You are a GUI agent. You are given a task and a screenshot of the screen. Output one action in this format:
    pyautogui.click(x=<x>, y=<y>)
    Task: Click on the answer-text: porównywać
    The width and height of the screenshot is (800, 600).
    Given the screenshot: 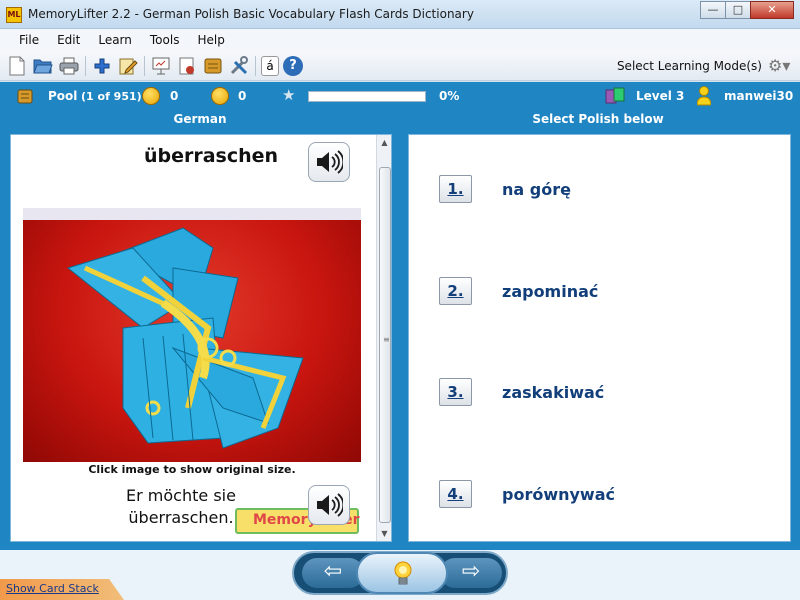 What is the action you would take?
    pyautogui.click(x=558, y=494)
    